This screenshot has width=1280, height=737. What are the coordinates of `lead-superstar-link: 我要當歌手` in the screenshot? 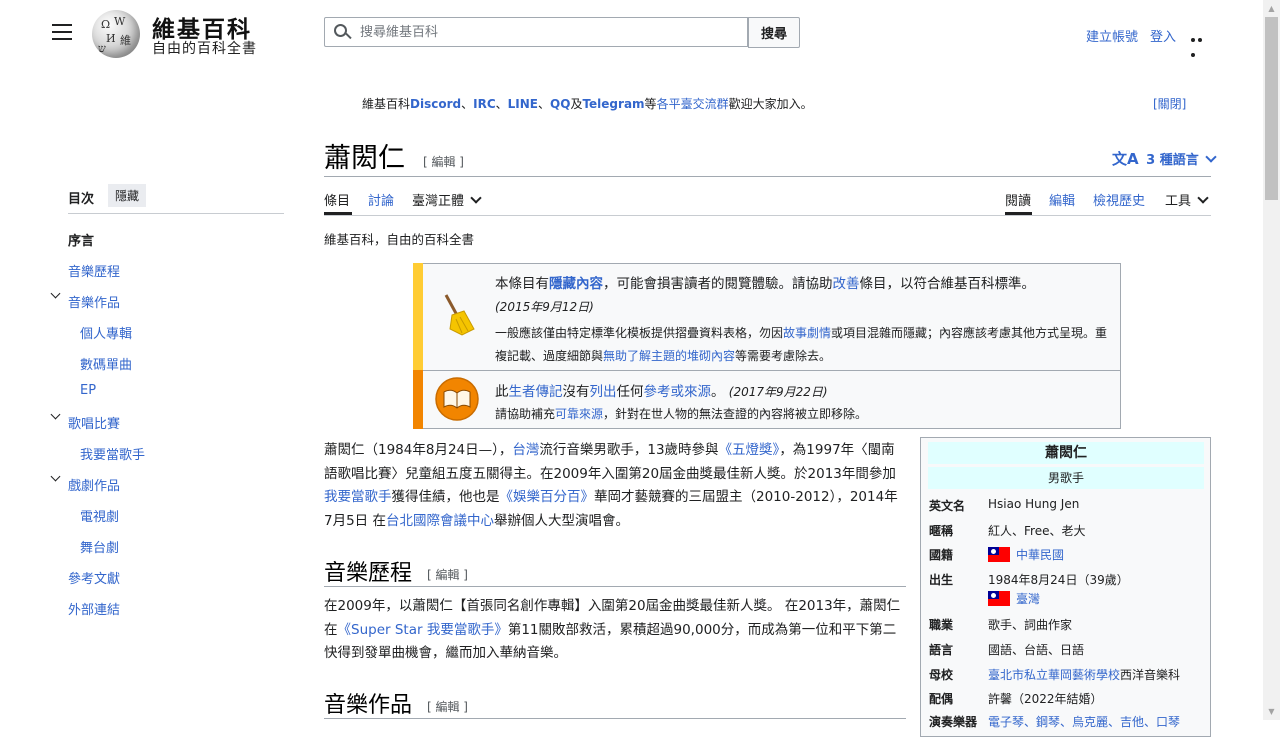 It's located at (358, 497).